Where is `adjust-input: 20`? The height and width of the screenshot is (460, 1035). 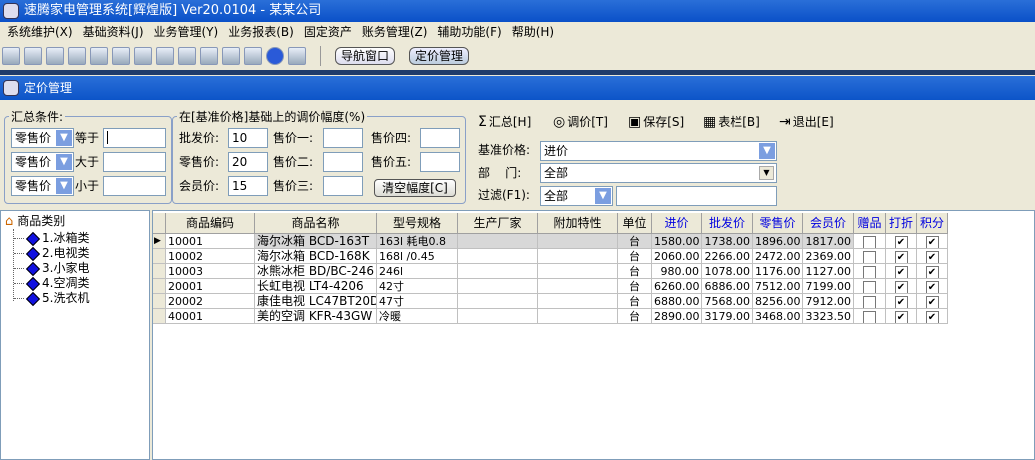
adjust-input: 20 is located at coordinates (248, 162).